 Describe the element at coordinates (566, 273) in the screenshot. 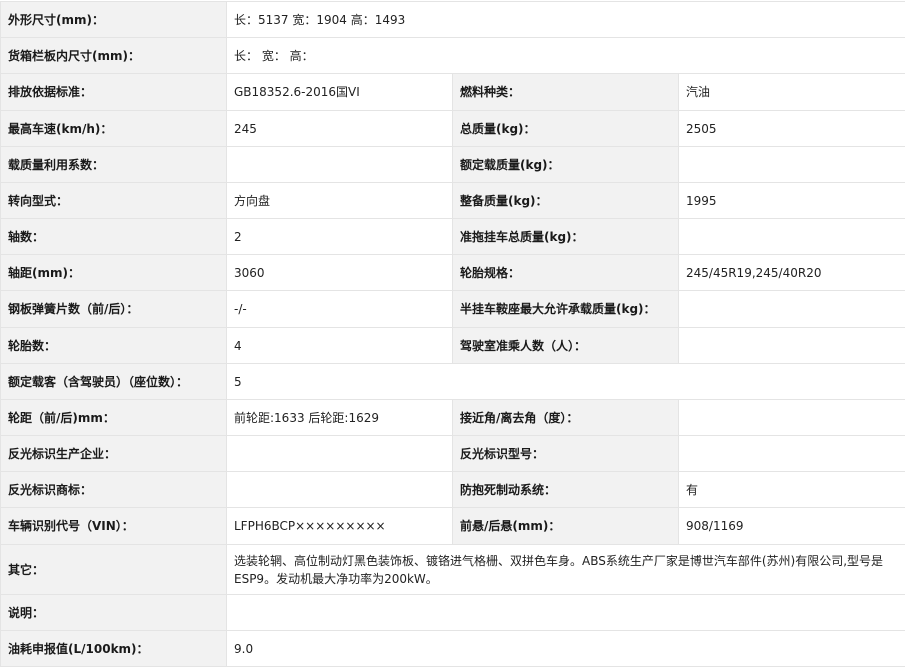

I see `label-tire-spec: 轮胎规格：` at that location.